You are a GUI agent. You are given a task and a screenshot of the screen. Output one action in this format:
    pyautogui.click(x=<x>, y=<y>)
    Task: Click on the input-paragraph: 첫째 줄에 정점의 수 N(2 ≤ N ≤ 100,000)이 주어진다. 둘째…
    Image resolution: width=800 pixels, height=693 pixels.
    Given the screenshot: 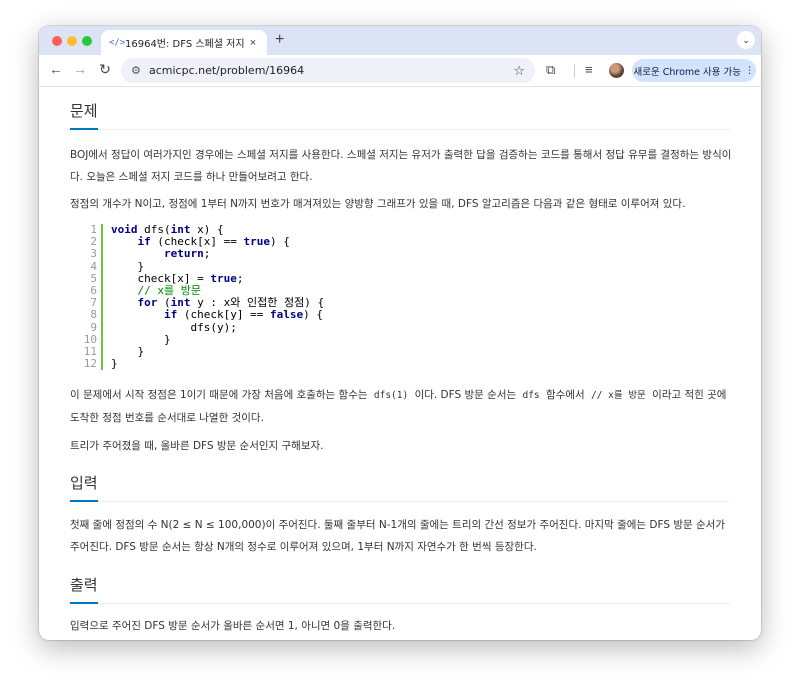 What is the action you would take?
    pyautogui.click(x=397, y=536)
    